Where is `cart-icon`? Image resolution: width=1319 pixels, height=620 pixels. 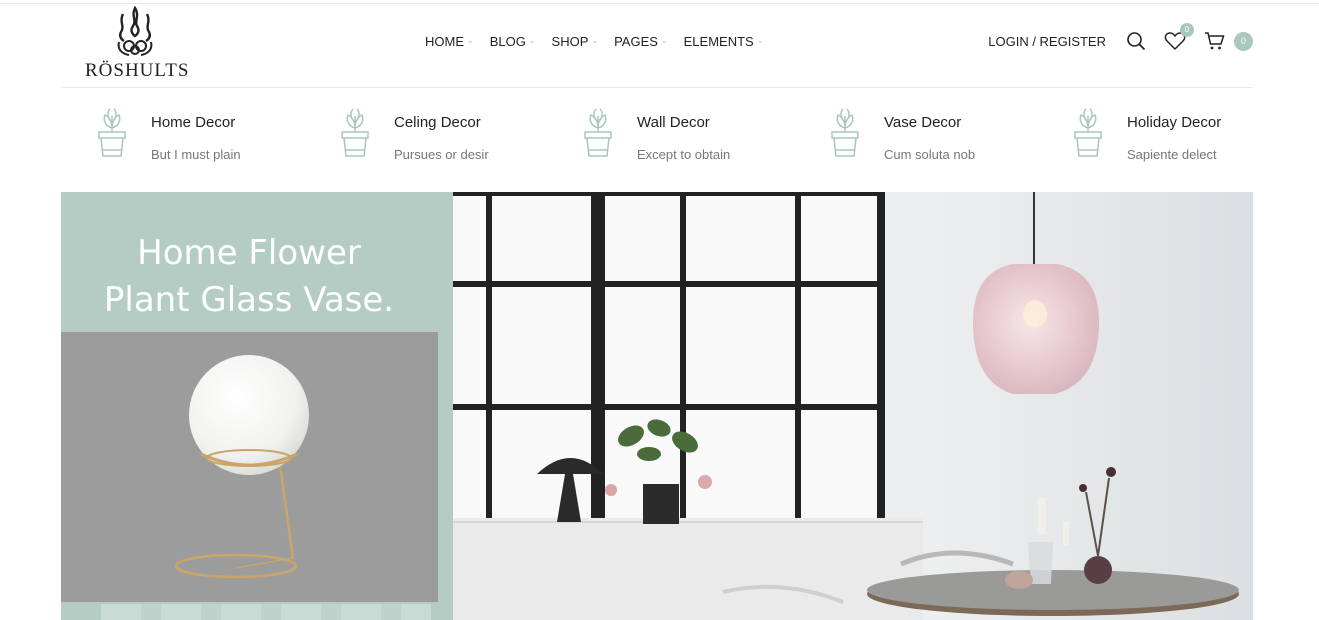 cart-icon is located at coordinates (1215, 41).